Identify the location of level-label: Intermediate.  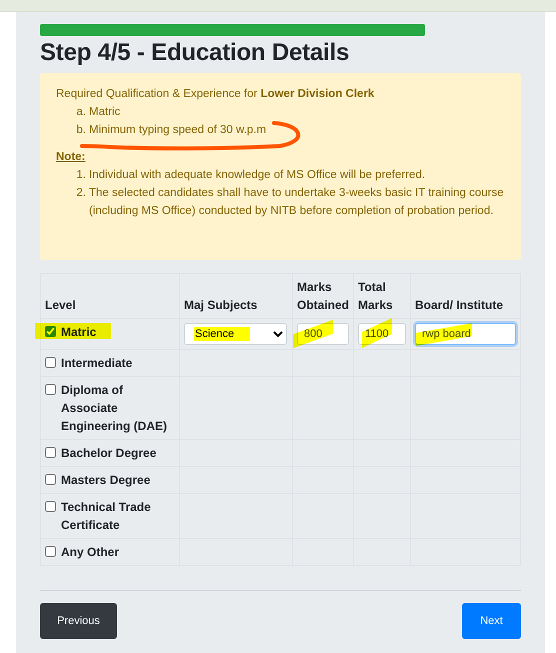
(96, 363).